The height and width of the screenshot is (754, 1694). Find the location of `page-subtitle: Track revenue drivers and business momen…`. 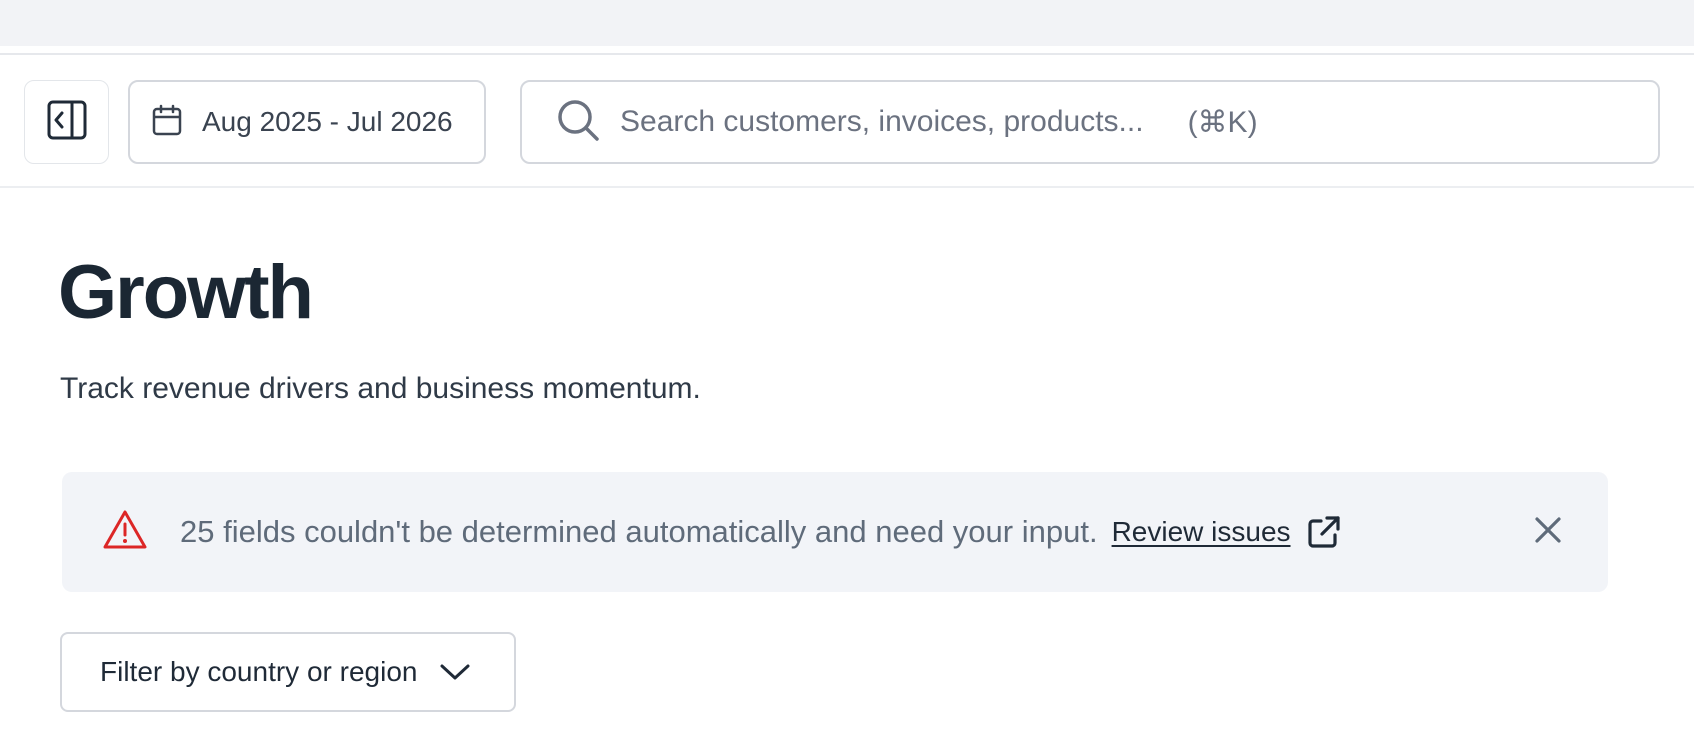

page-subtitle: Track revenue drivers and business momen… is located at coordinates (380, 388).